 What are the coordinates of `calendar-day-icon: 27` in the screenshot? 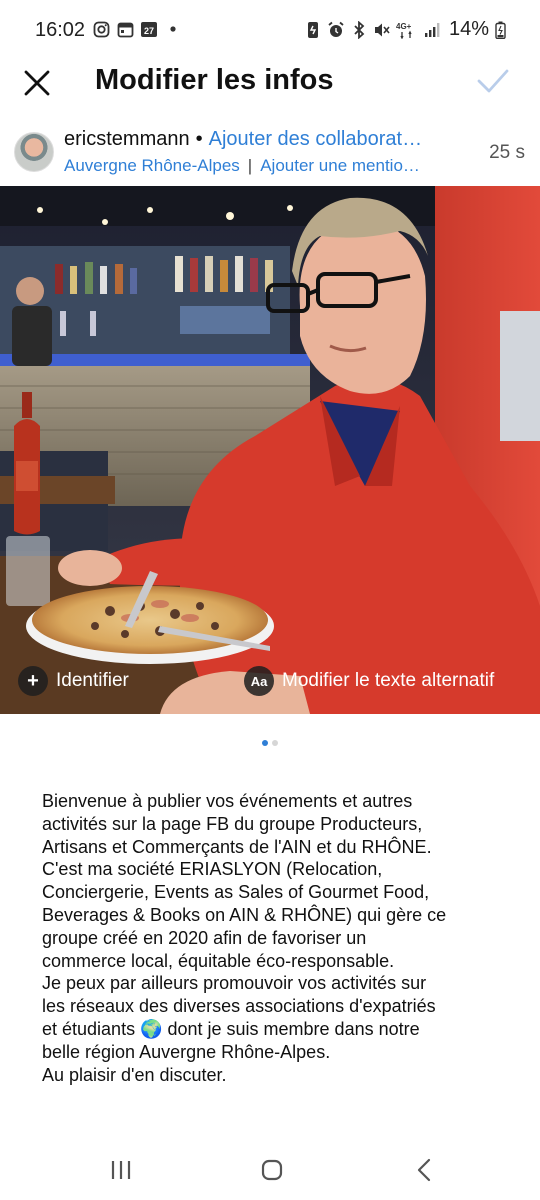 It's located at (149, 29).